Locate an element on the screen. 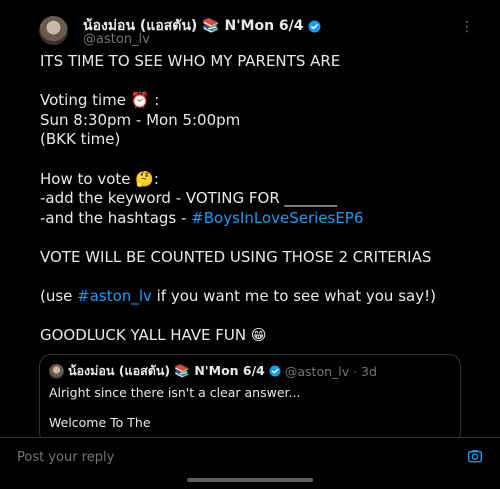 This screenshot has height=489, width=500. text-line: -and the hashtags - #BoysInLoveSeriesEP6 is located at coordinates (260, 219).